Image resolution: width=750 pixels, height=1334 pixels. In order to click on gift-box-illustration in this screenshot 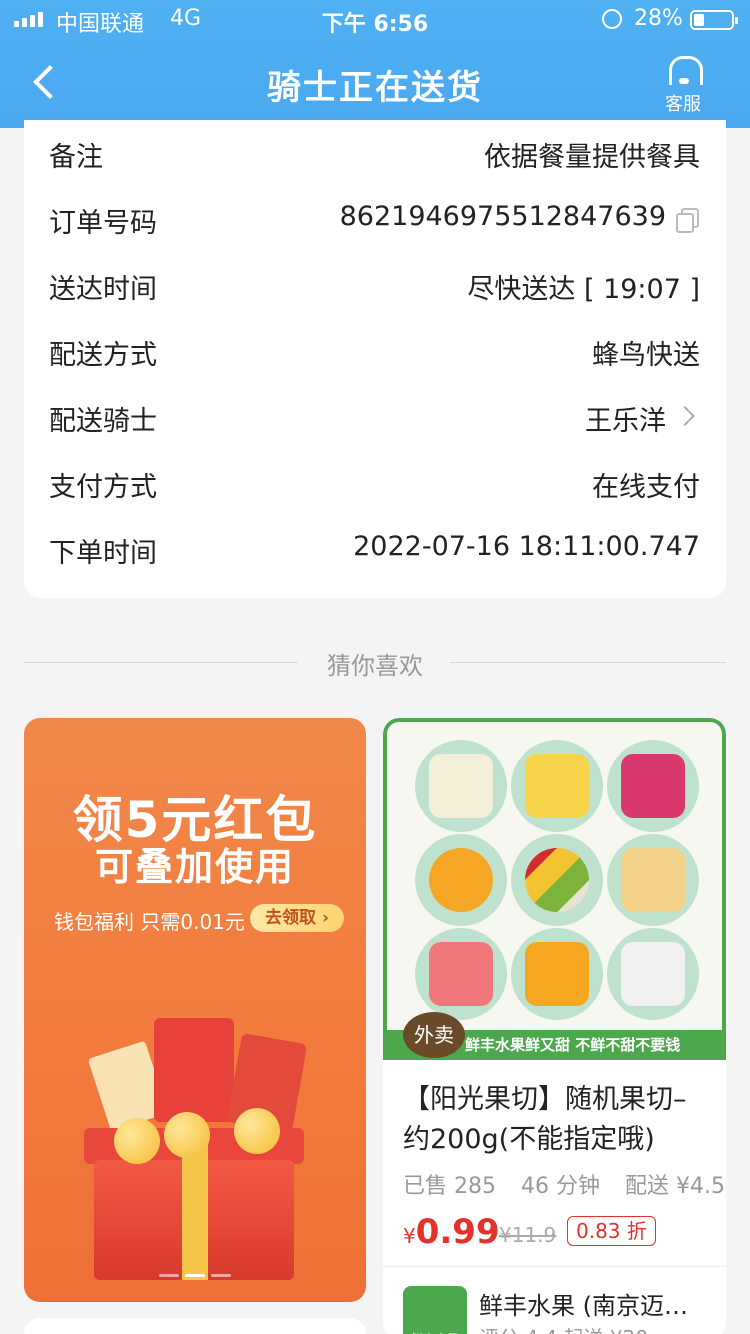, I will do `click(196, 1149)`.